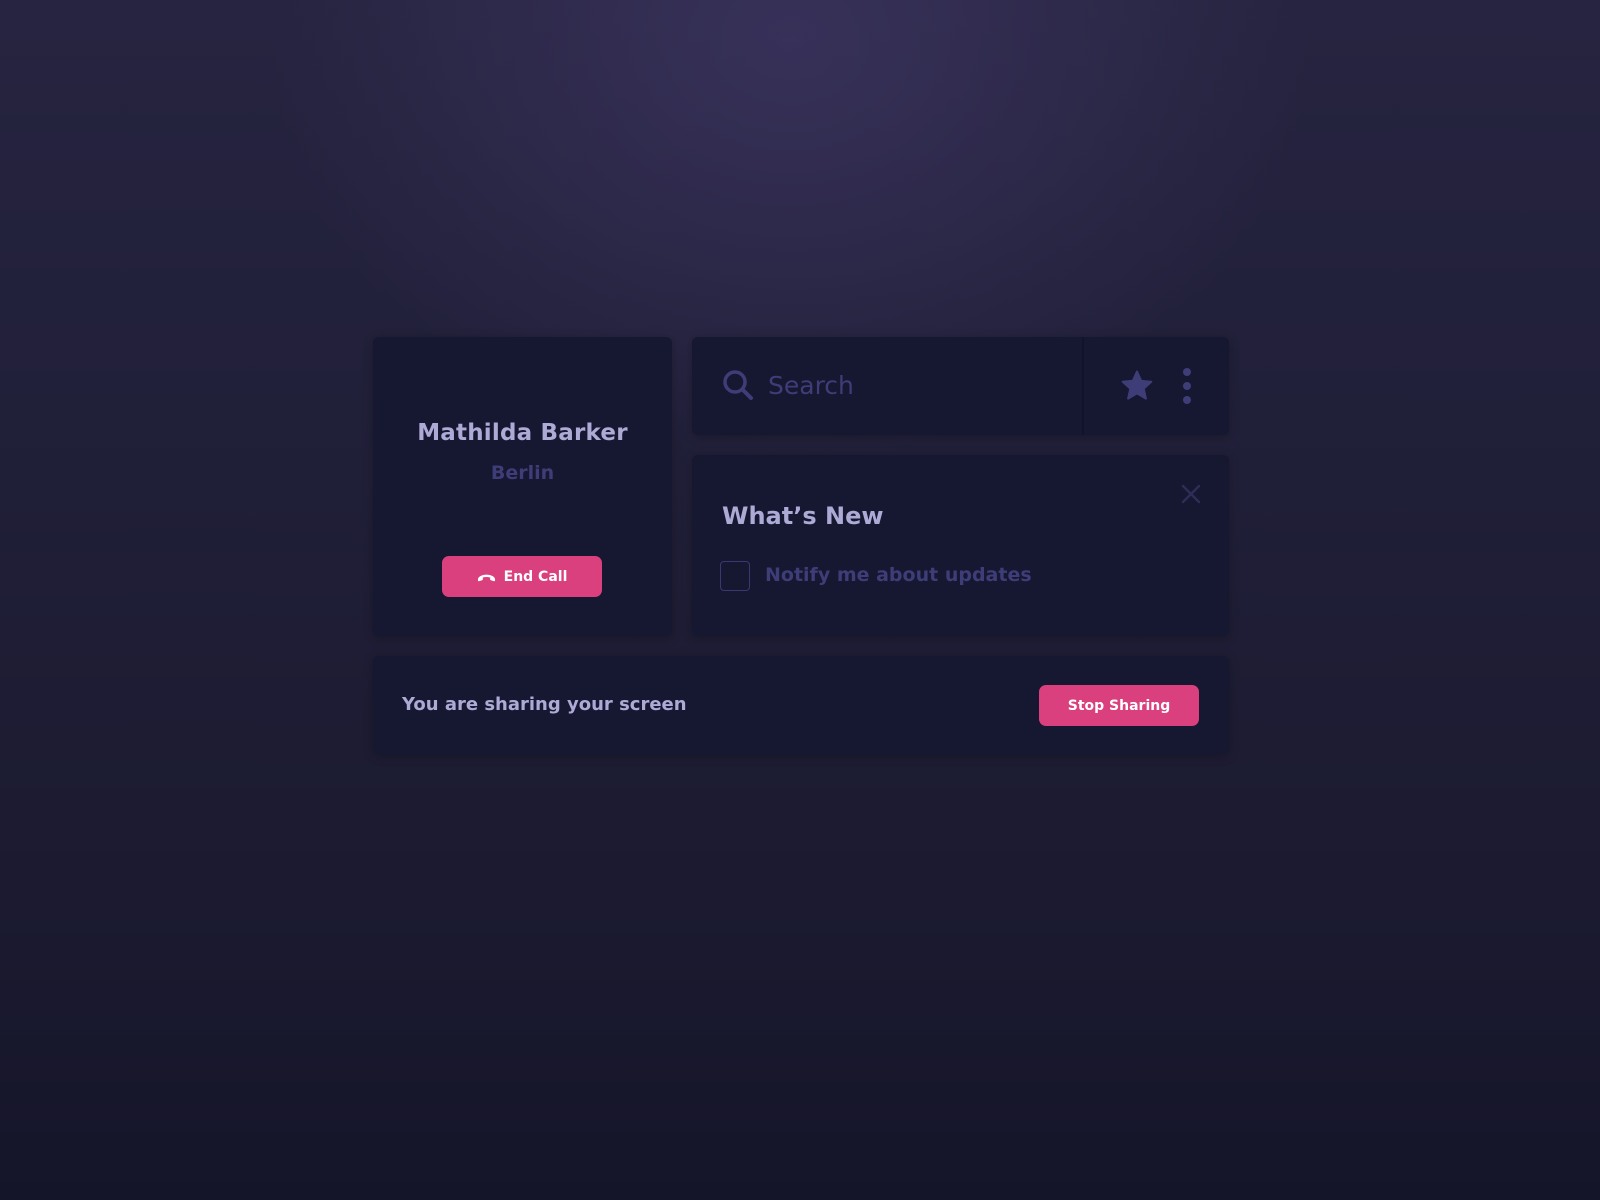 The image size is (1600, 1200). Describe the element at coordinates (1137, 386) in the screenshot. I see `star-icon` at that location.